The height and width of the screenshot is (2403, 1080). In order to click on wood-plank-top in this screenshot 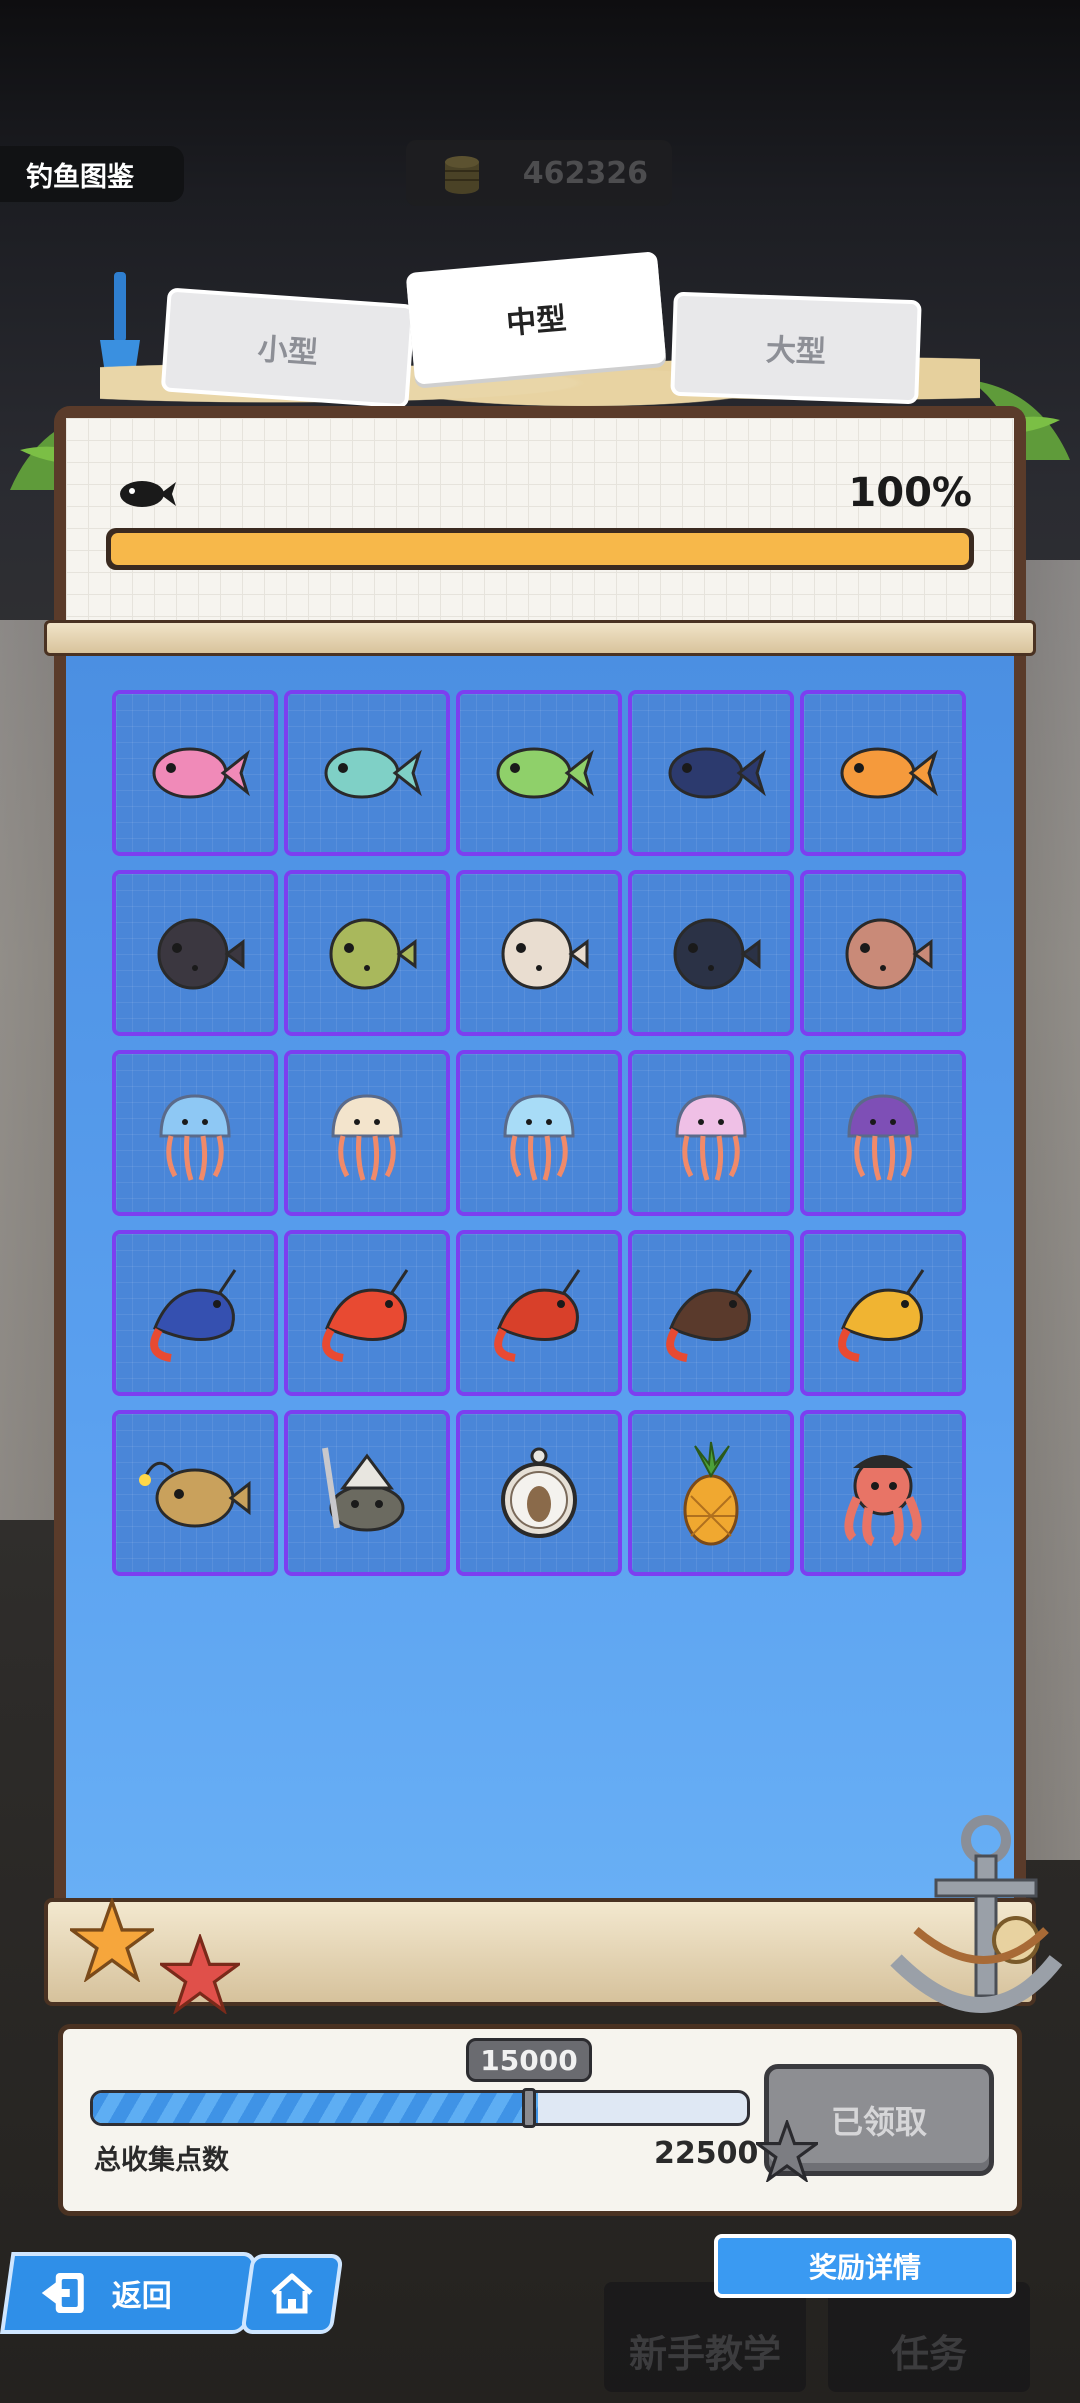, I will do `click(540, 638)`.